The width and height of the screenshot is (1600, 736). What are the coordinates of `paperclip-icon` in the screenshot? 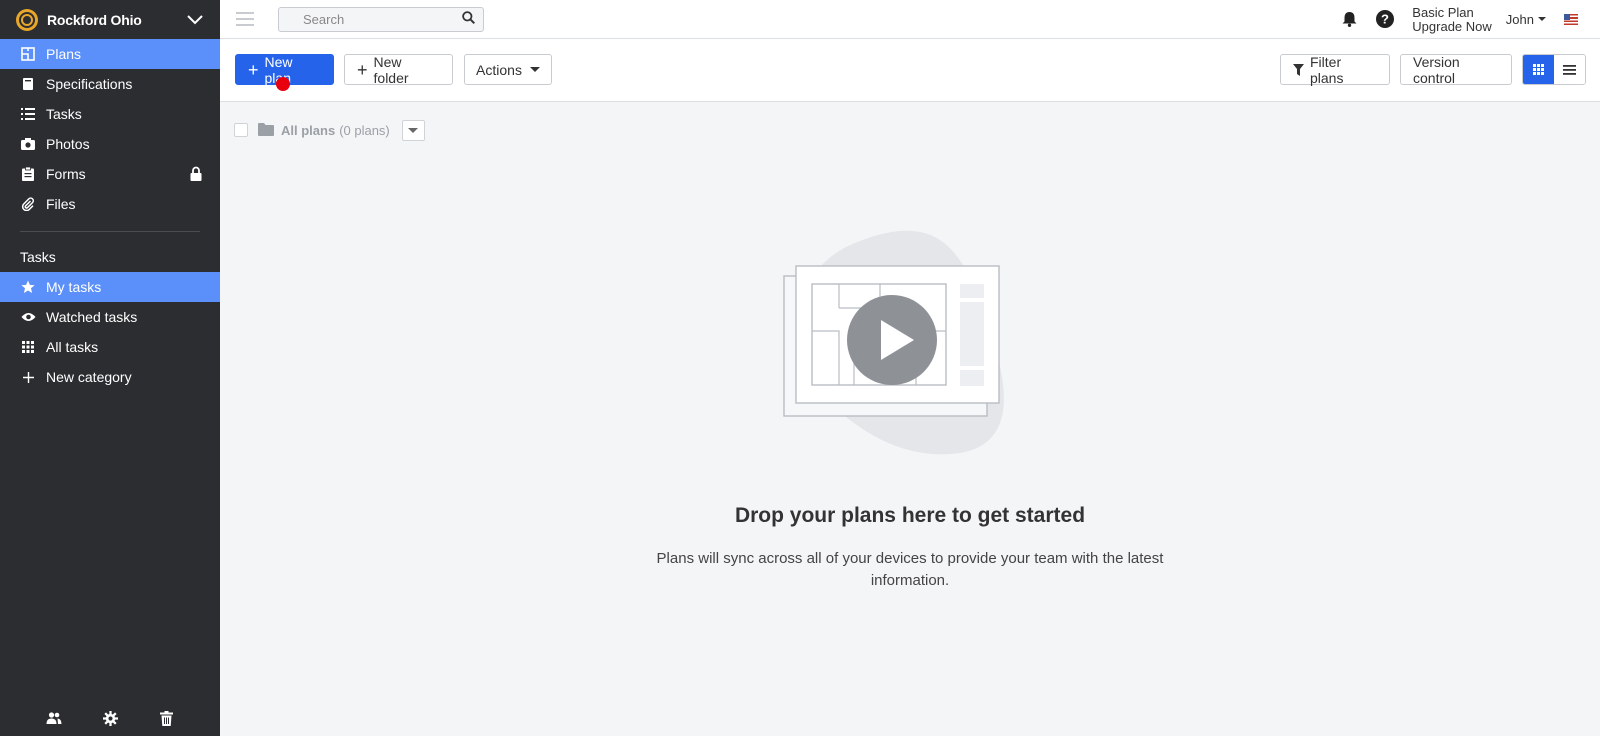 It's located at (28, 204).